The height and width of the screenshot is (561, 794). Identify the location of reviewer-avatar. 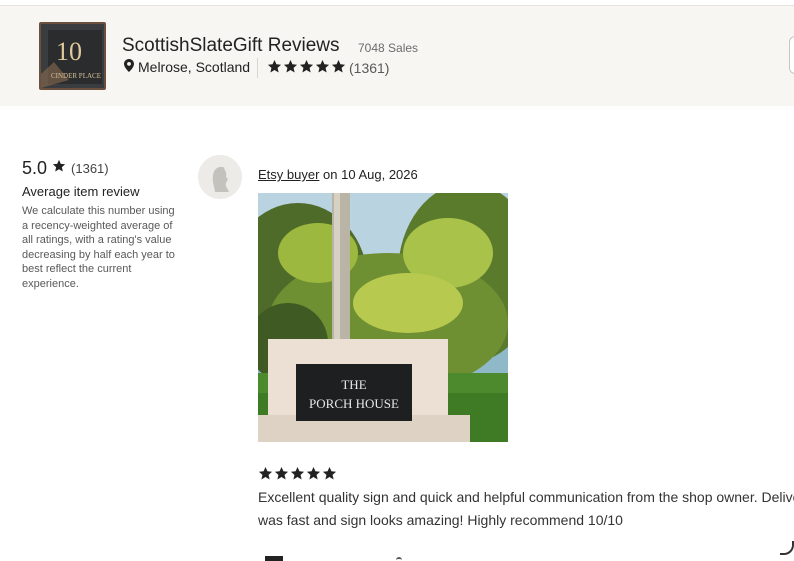
(220, 177).